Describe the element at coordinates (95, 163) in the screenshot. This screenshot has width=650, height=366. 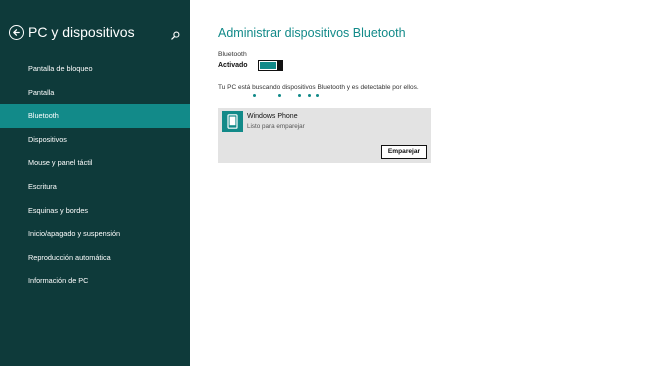
I see `sidebar-item-mouse-y-panel-tactil: Mouse y panel táctil` at that location.